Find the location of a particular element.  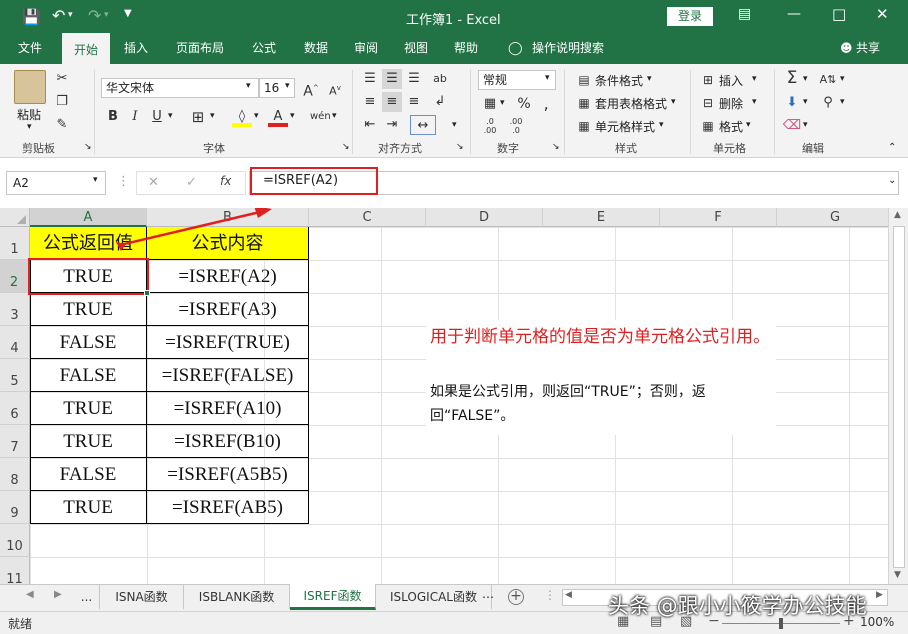

phonetic-dropdown-icon: ▾ is located at coordinates (334, 116).